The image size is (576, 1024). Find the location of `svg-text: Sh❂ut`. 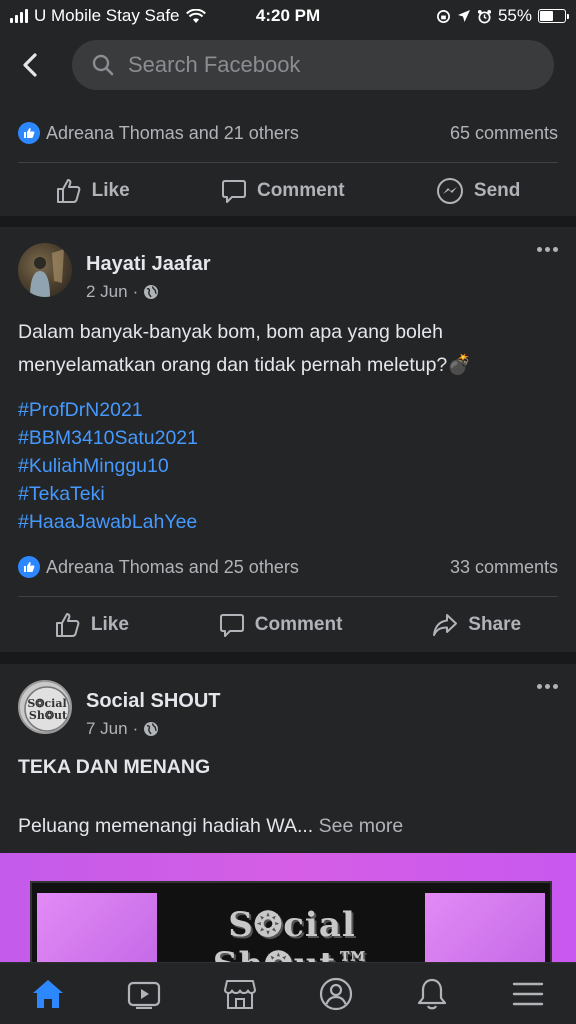

svg-text: Sh❂ut is located at coordinates (48, 715).